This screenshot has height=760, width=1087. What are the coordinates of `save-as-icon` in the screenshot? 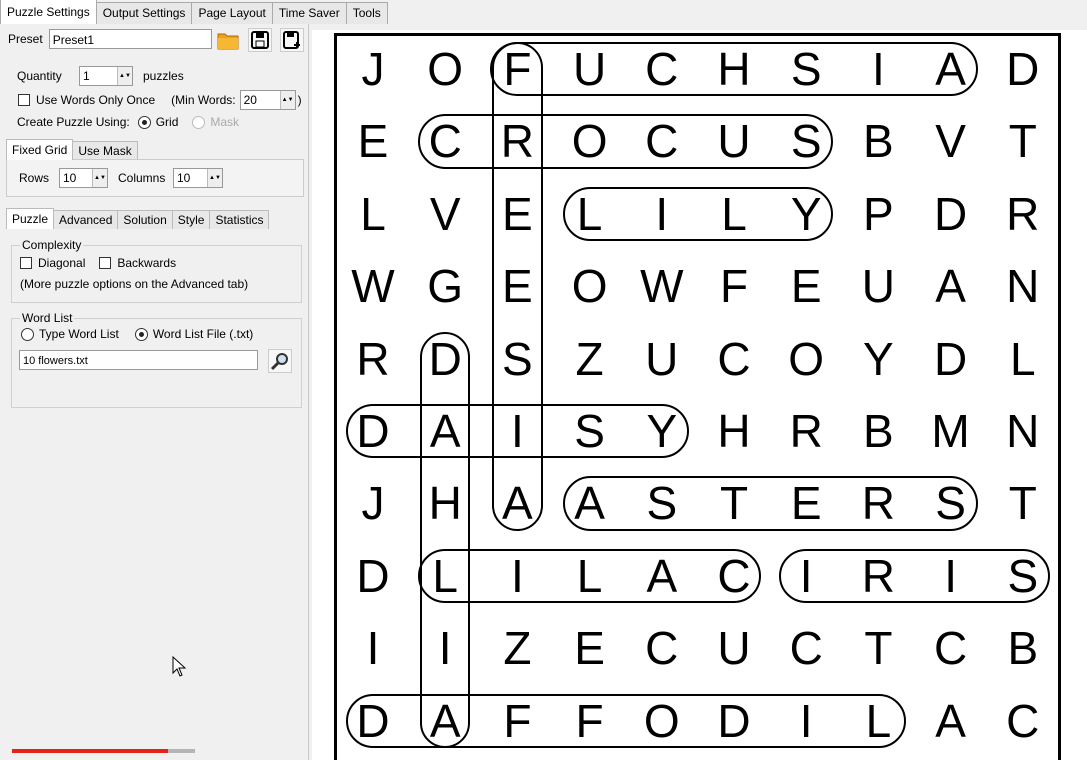 It's located at (291, 40).